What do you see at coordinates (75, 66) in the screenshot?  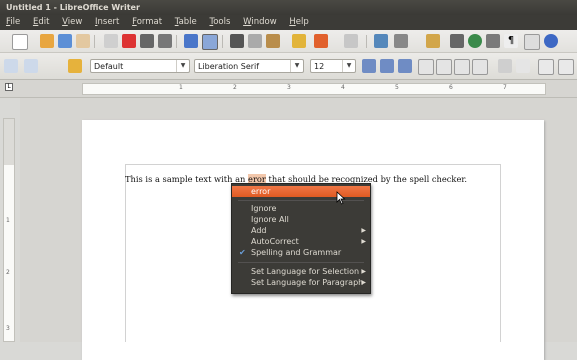 I see `styles-formatting-icon` at bounding box center [75, 66].